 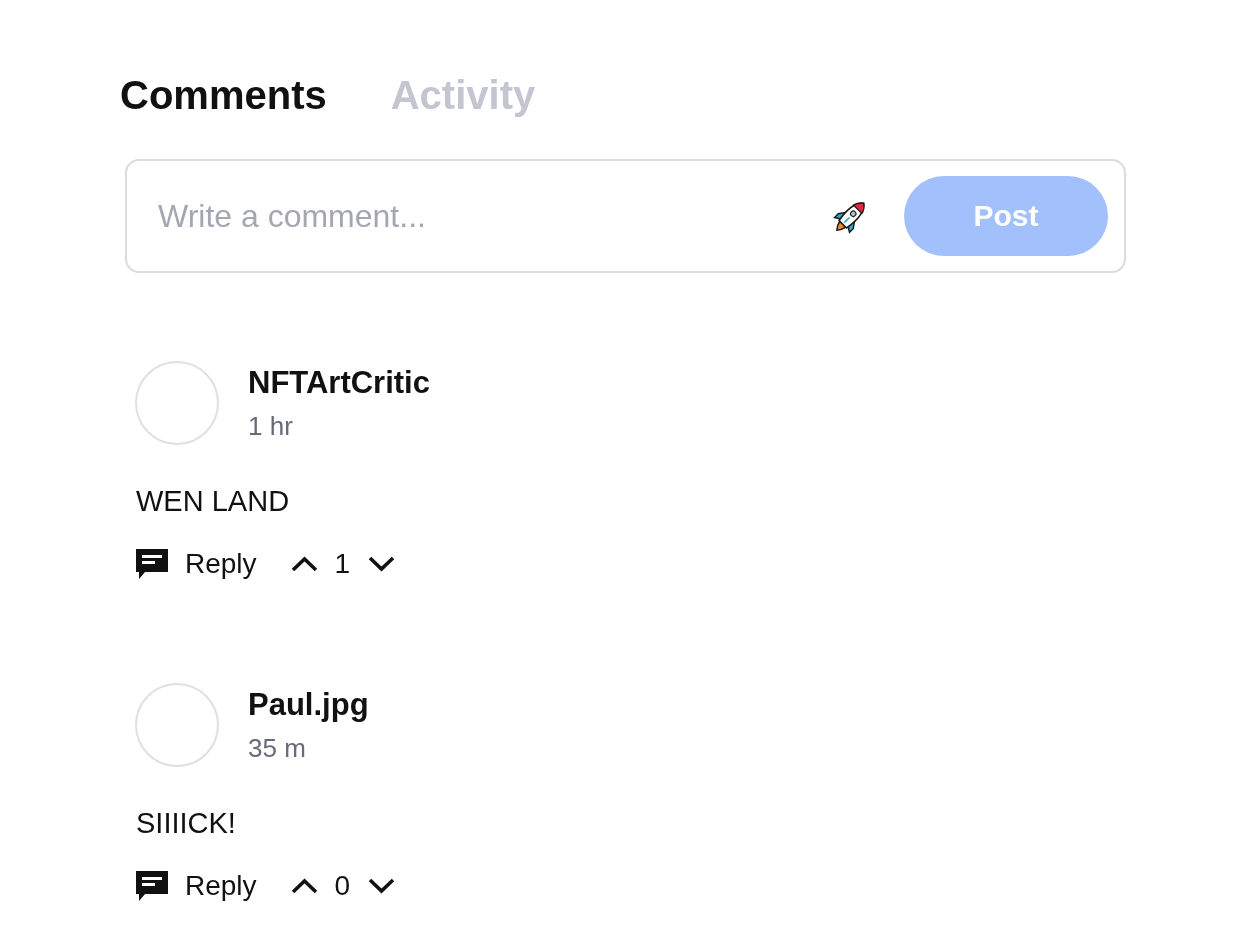 What do you see at coordinates (308, 705) in the screenshot?
I see `author-name: Paul.jpg` at bounding box center [308, 705].